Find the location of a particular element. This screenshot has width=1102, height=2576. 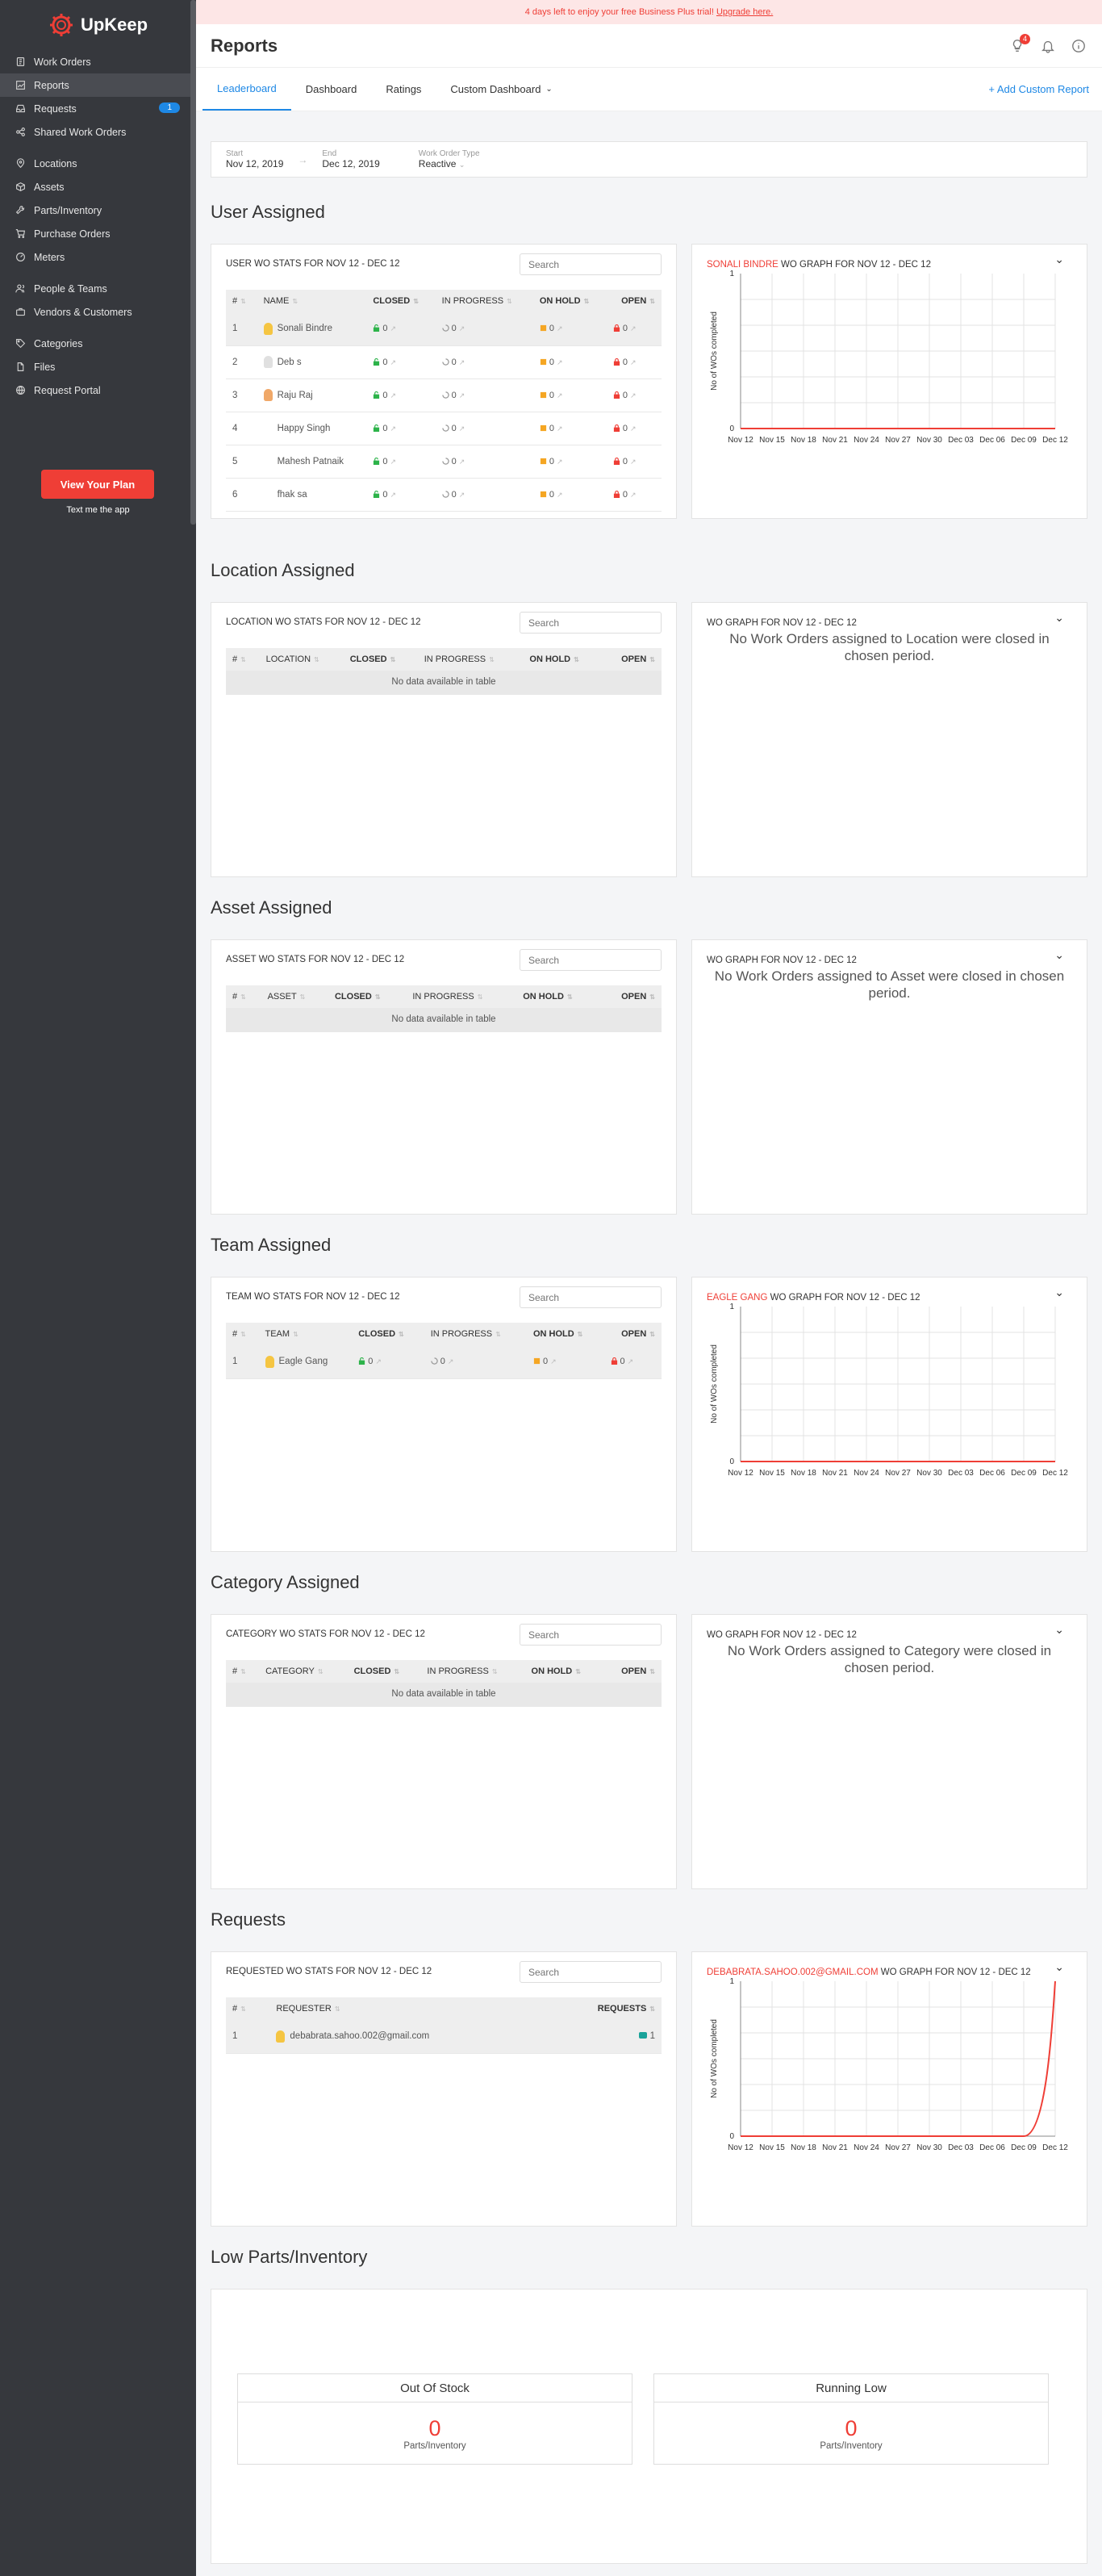

tab-custom-dashboard: Custom Dashboard ⌄ is located at coordinates (501, 89).